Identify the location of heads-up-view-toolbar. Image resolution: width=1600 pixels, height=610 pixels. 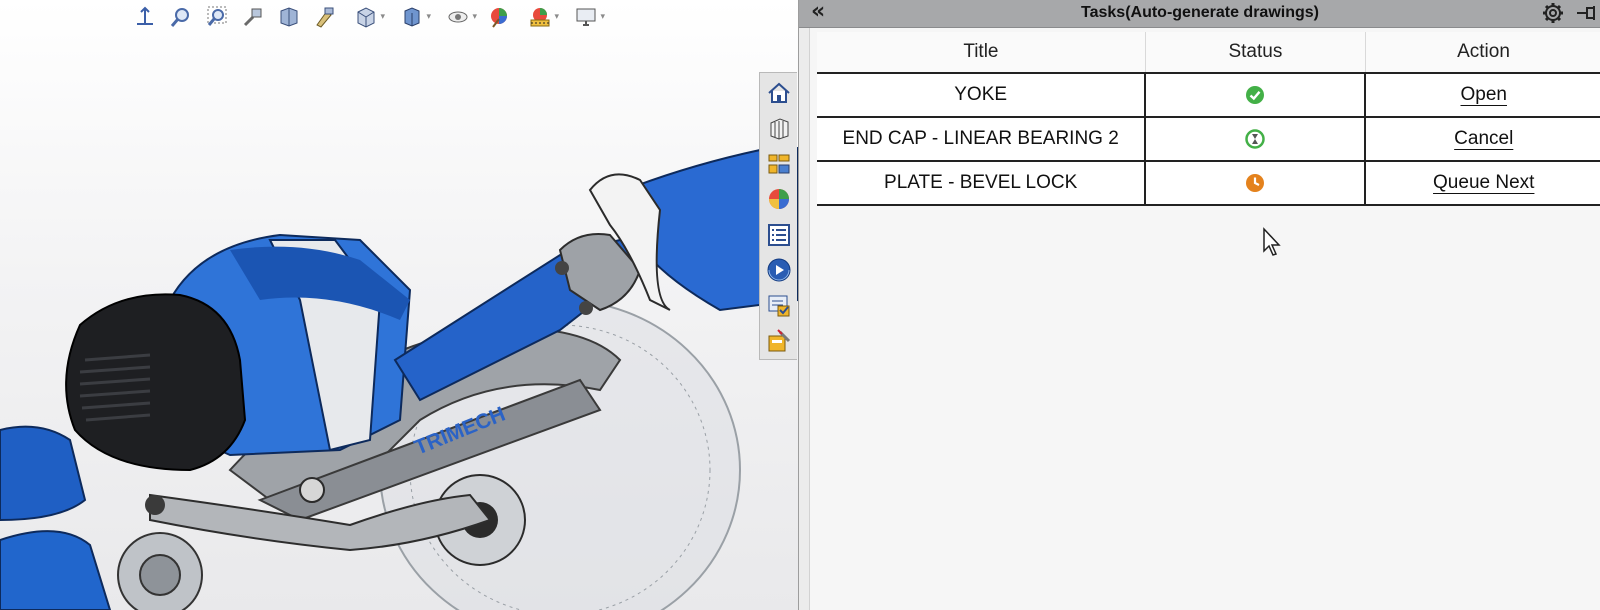
(368, 17).